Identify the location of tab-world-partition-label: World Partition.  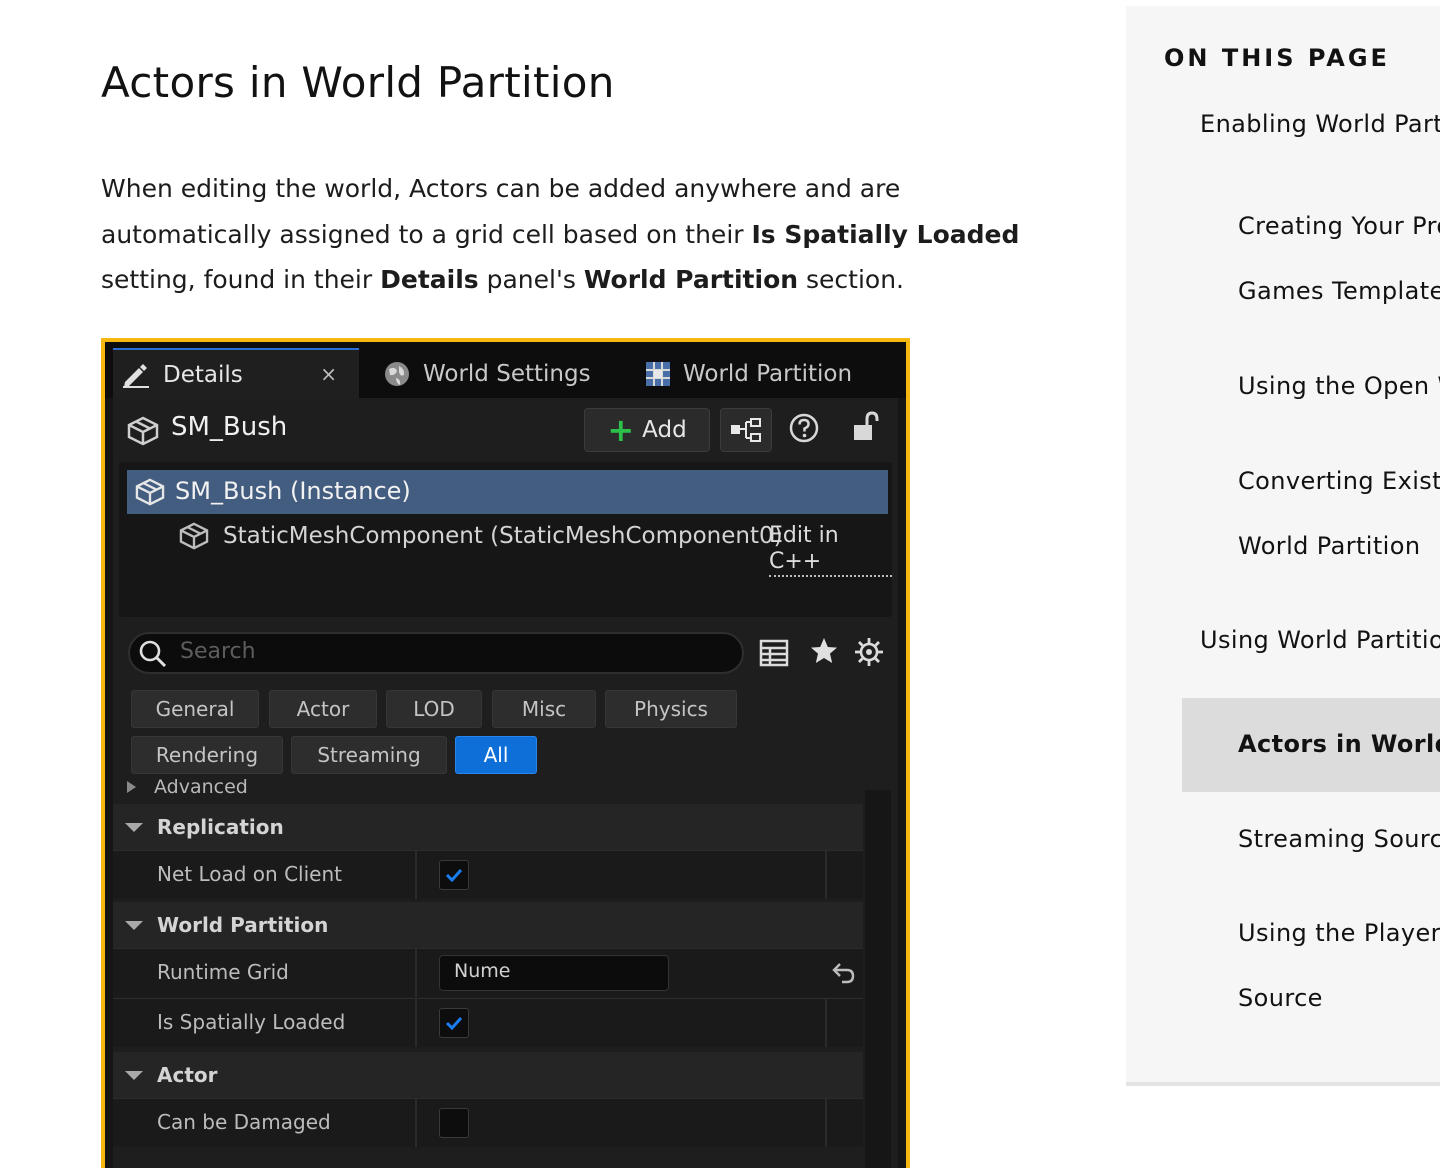
(768, 374).